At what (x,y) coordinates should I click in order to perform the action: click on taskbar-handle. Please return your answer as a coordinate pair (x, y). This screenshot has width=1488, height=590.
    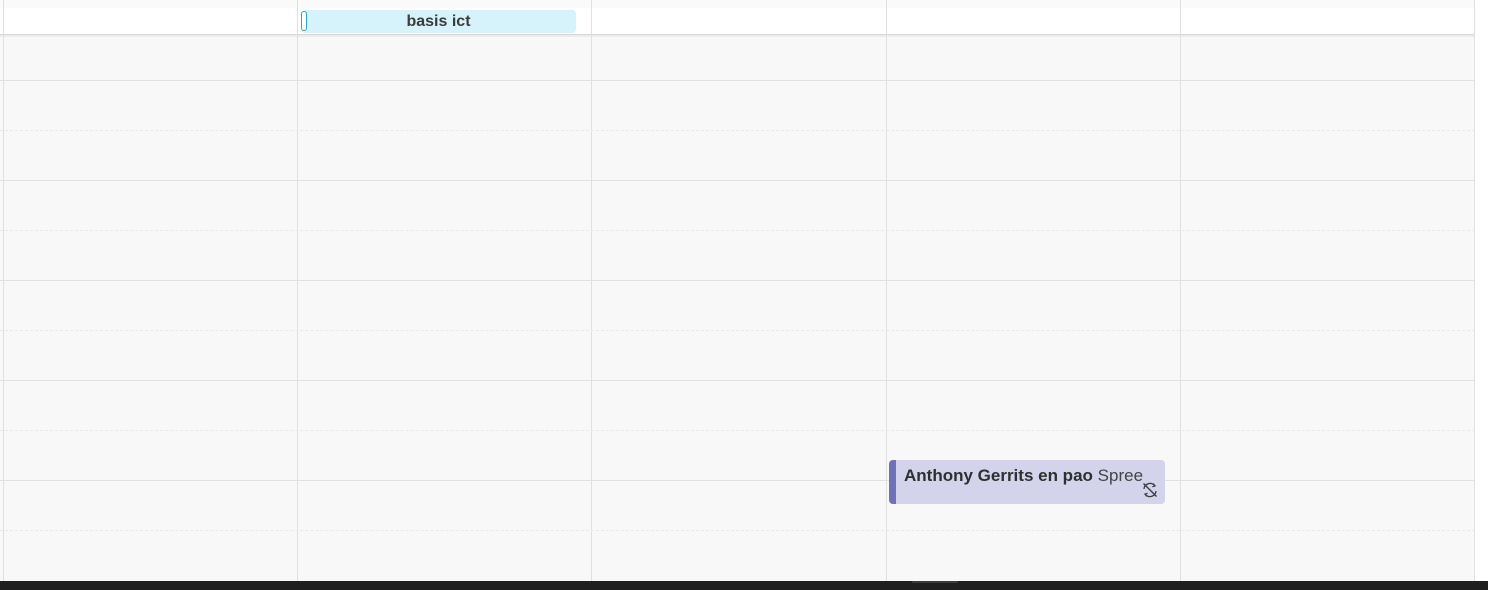
    Looking at the image, I should click on (935, 582).